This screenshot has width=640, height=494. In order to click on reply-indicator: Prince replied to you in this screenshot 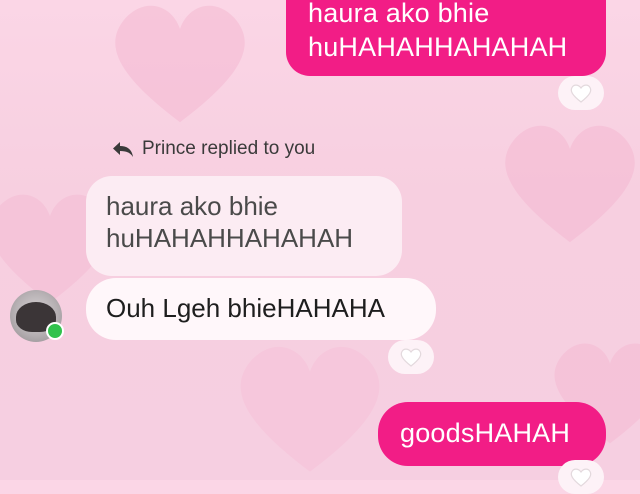, I will do `click(213, 149)`.